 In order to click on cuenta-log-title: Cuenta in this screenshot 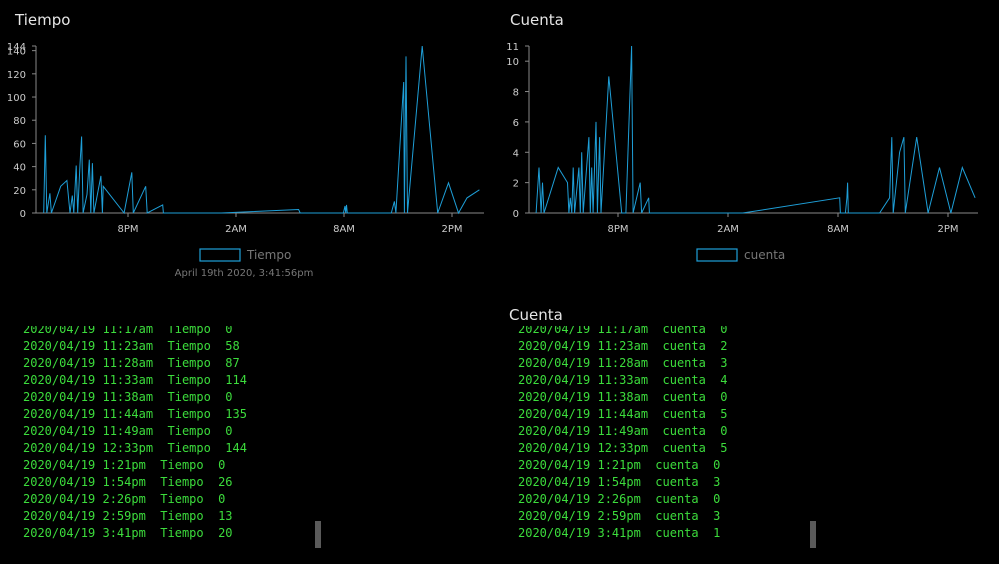, I will do `click(536, 315)`.